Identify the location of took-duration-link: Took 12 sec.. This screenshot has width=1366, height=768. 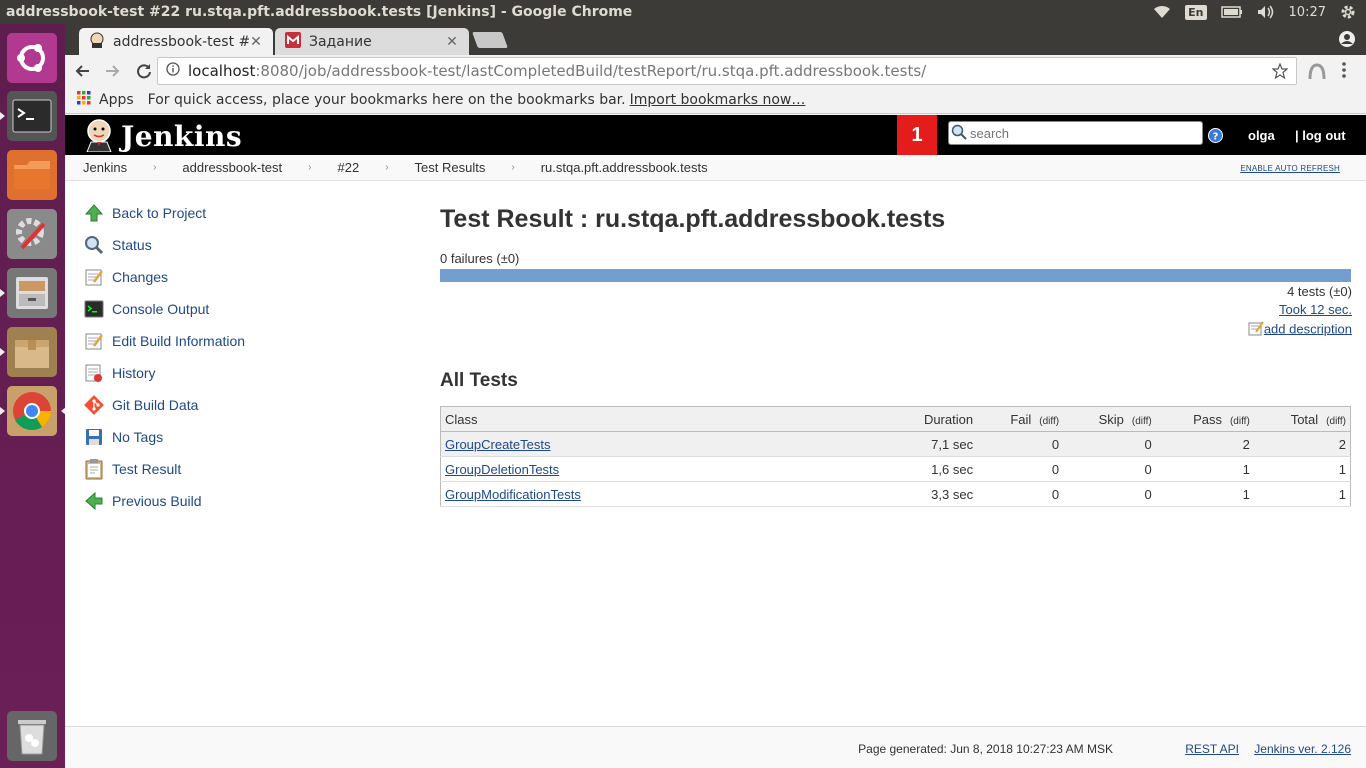
(1315, 309).